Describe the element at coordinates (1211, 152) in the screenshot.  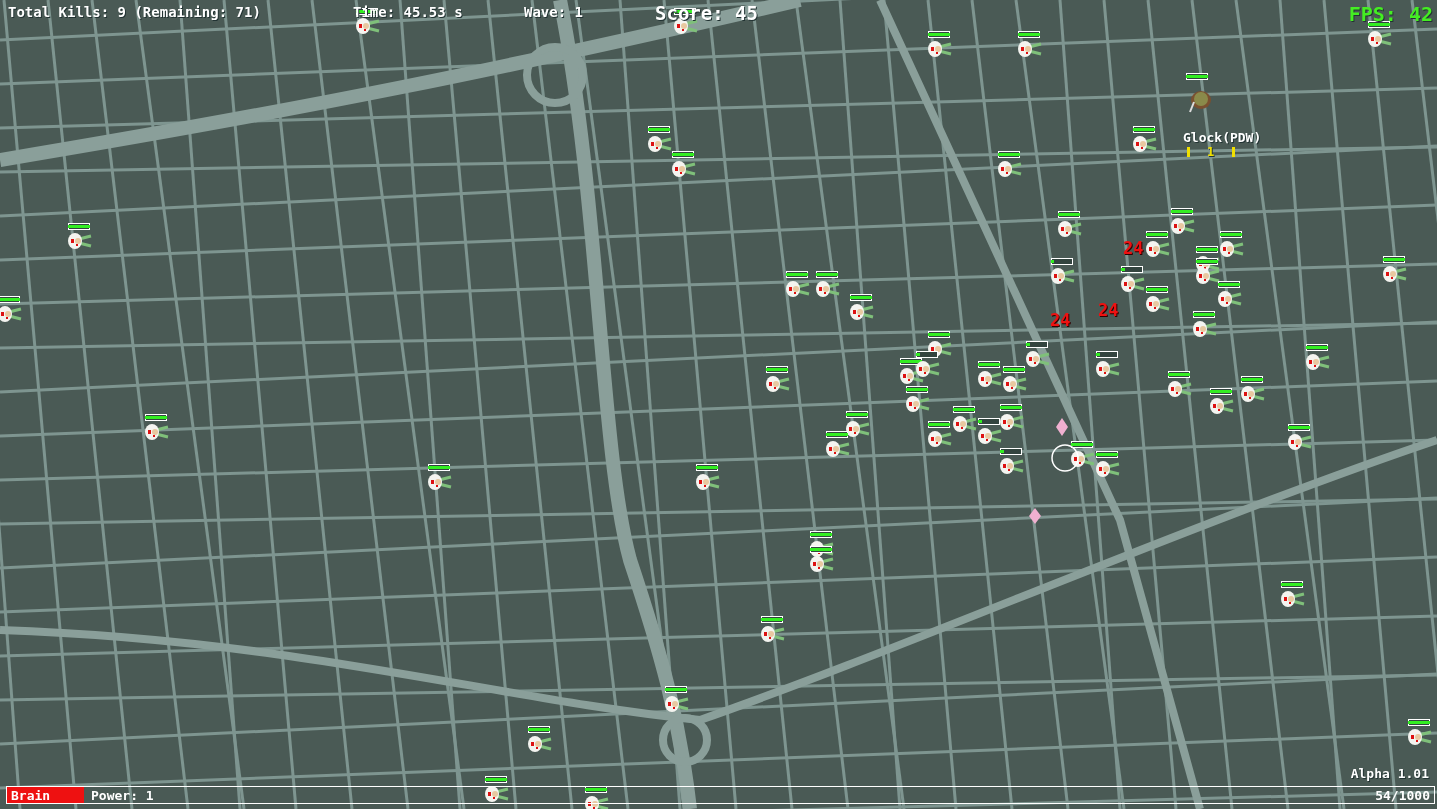
I see `ammo-count: 1` at that location.